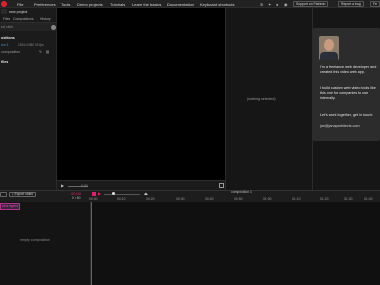 The image size is (380, 285). I want to click on support-patreon-button: Support on Patreon, so click(311, 4).